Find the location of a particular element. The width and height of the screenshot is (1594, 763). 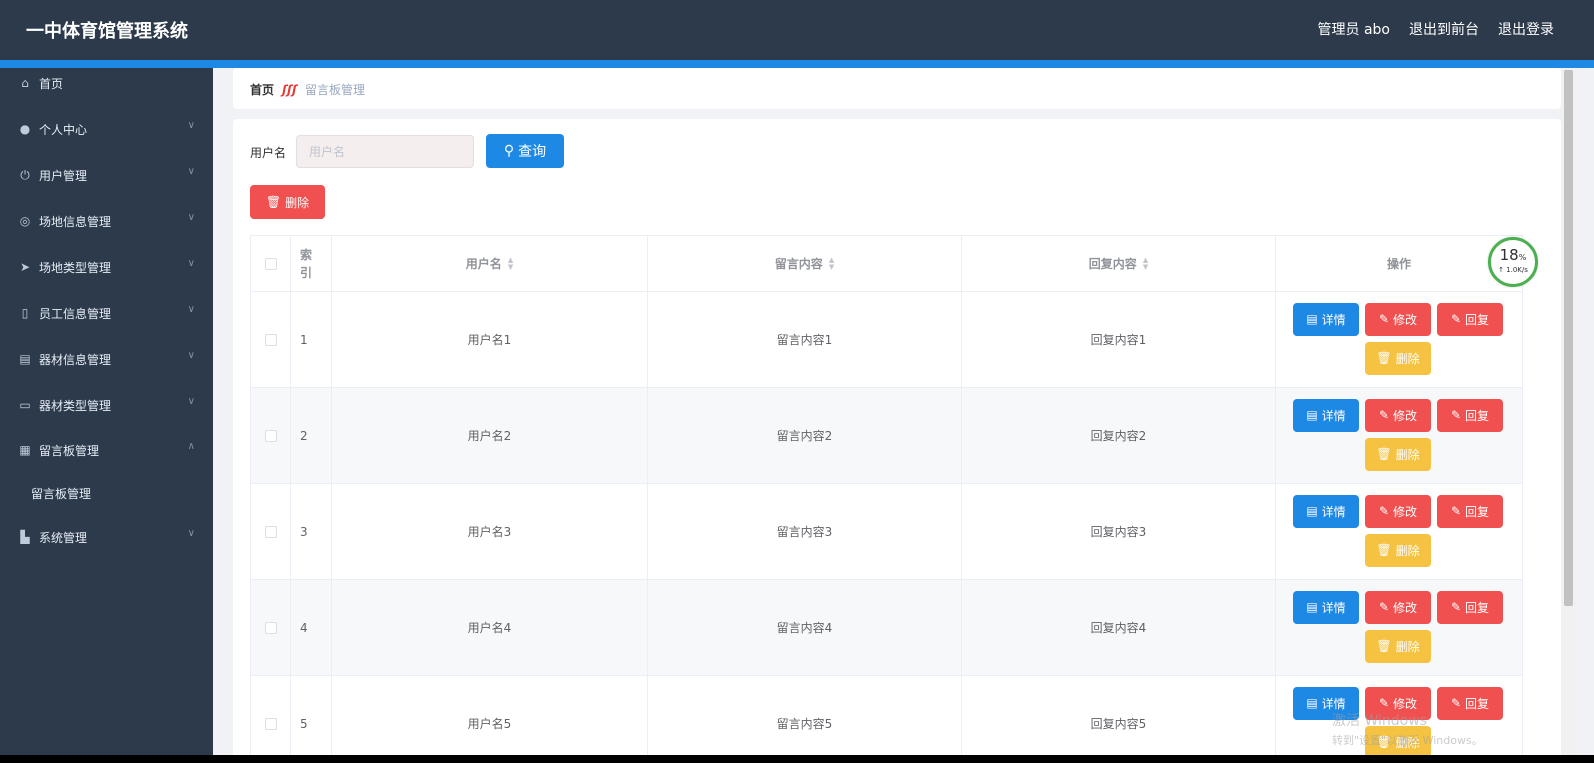

taskbar-edge is located at coordinates (797, 759).